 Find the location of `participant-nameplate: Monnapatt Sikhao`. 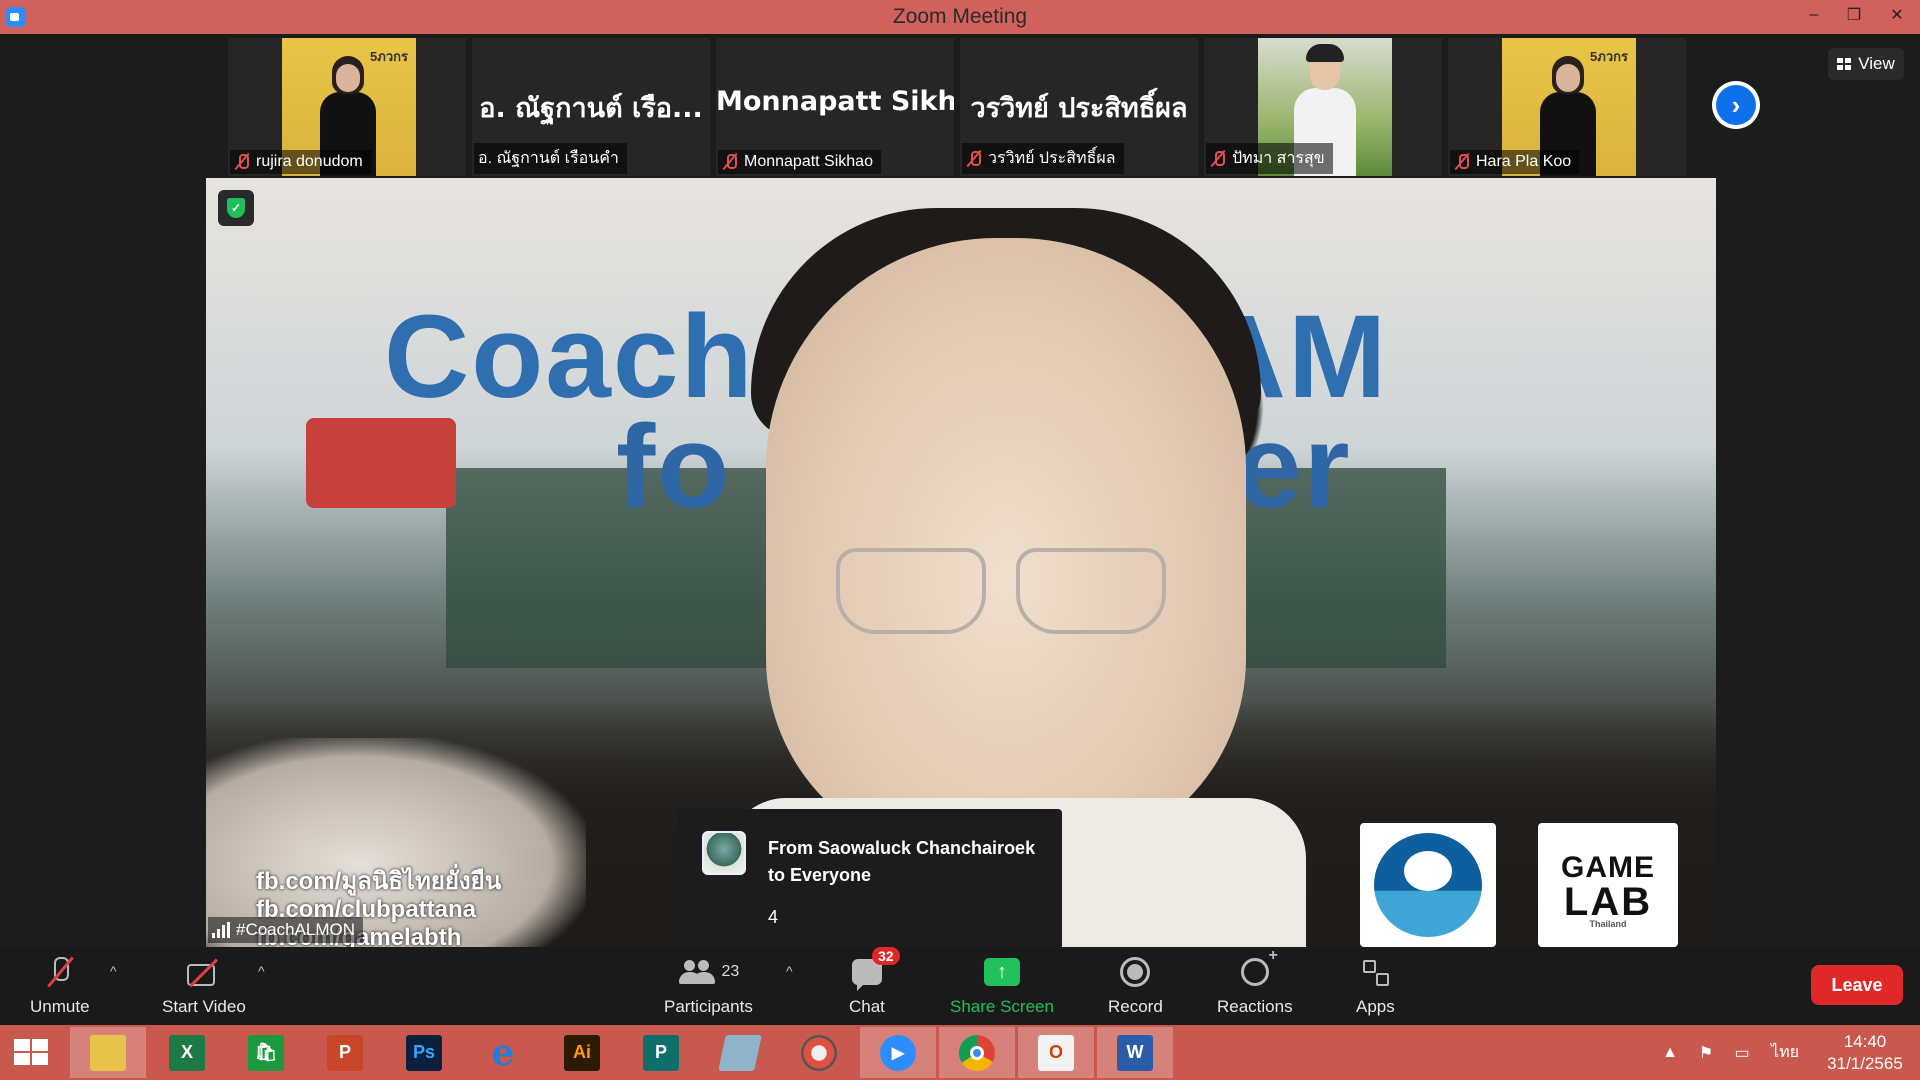

participant-nameplate: Monnapatt Sikhao is located at coordinates (799, 162).